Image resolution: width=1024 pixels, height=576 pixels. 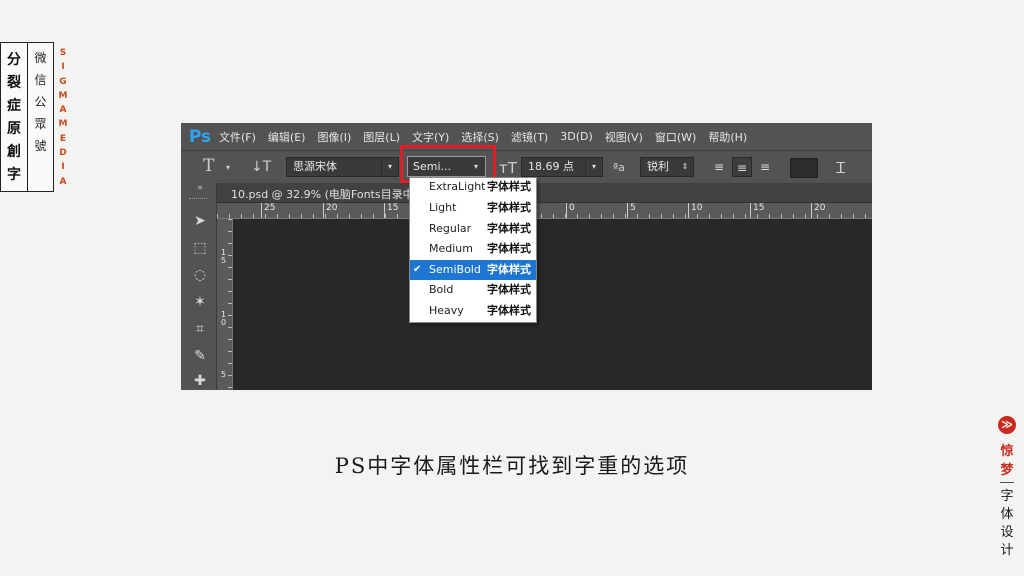 What do you see at coordinates (457, 186) in the screenshot?
I see `weight-option-label: ExtraLight` at bounding box center [457, 186].